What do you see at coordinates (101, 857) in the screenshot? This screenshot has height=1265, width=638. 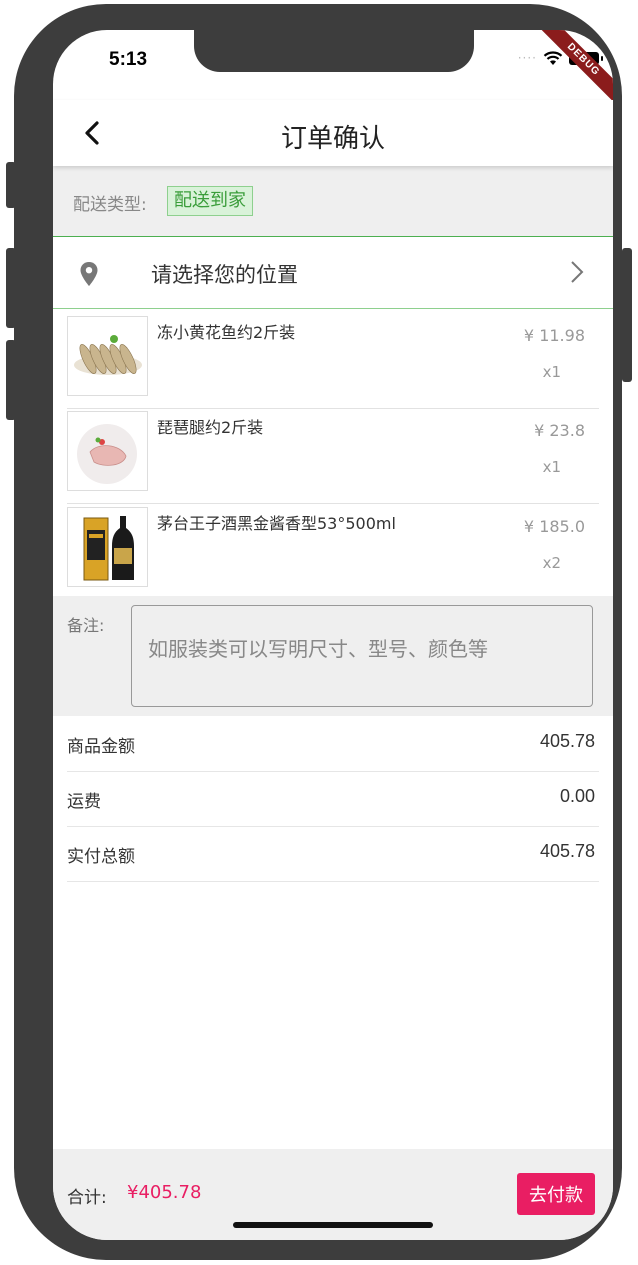 I see `summary-label: 实付总额` at bounding box center [101, 857].